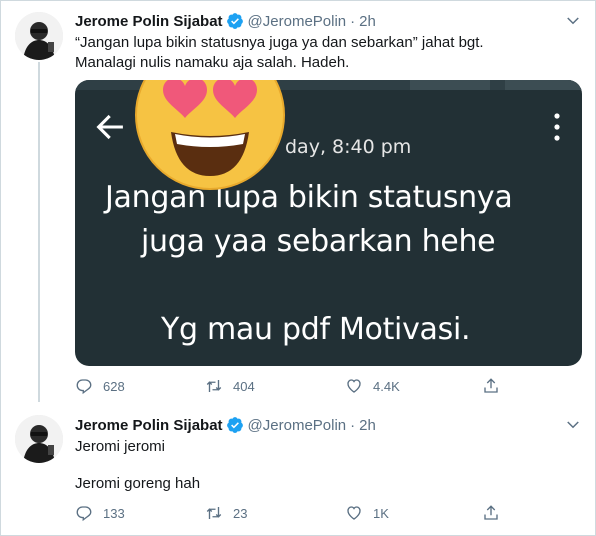  Describe the element at coordinates (120, 446) in the screenshot. I see `tweet-text-line: Jeromi jeromi` at that location.